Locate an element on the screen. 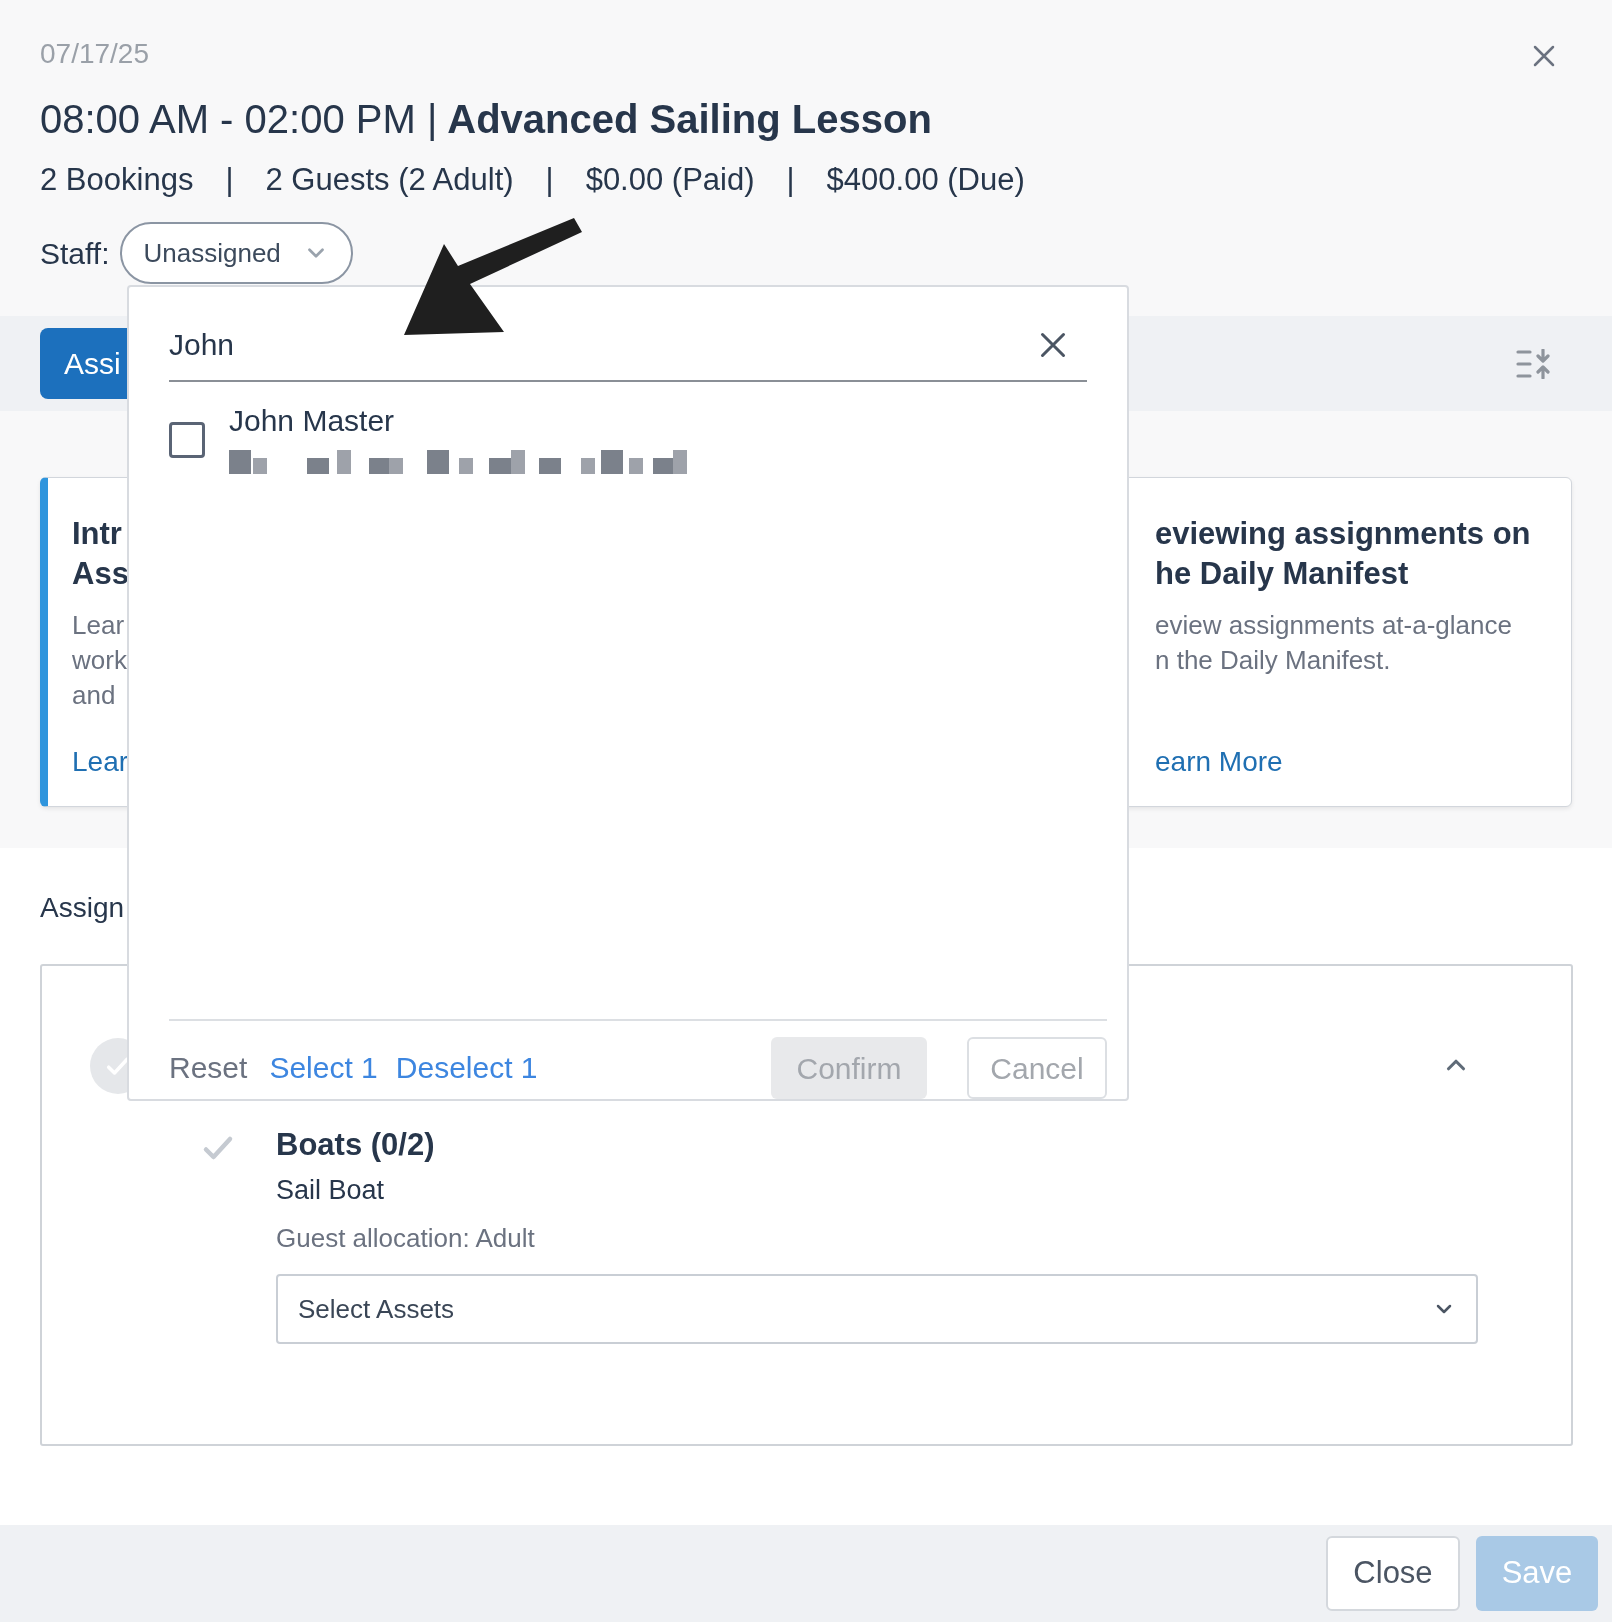 The image size is (1612, 1622). card-title: eviewing assignments on is located at coordinates (1343, 534).